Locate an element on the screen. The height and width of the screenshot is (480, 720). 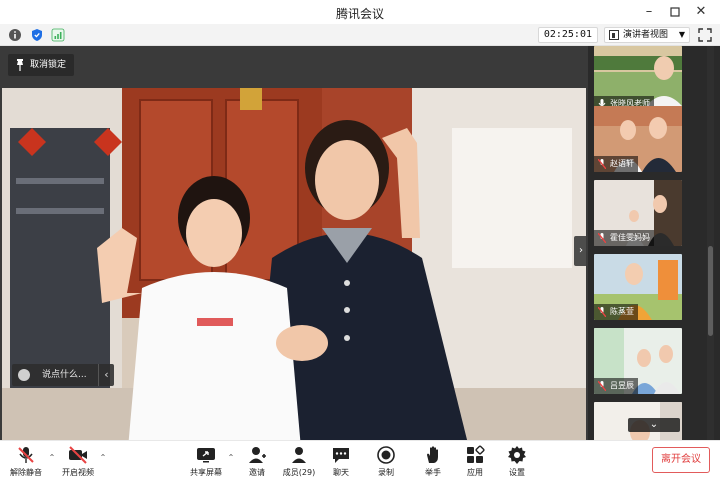
unmute-label: 解除静音 is located at coordinates (26, 472).